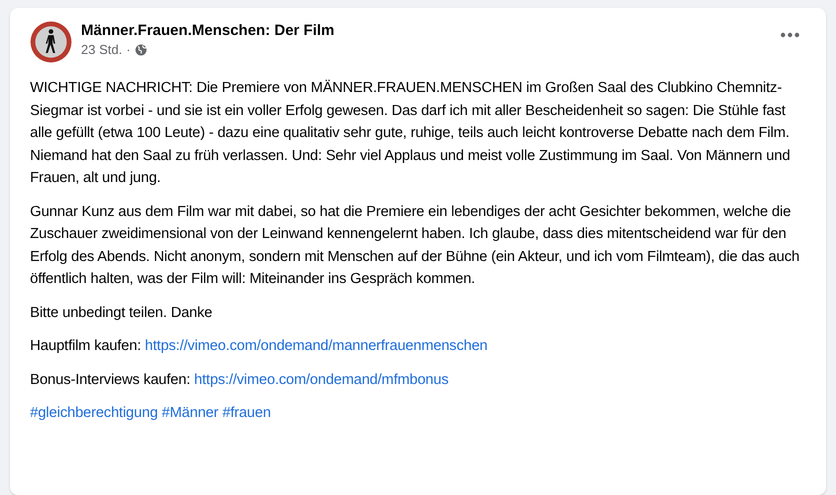 This screenshot has width=836, height=495. Describe the element at coordinates (122, 313) in the screenshot. I see `post-paragraph: Bitte unbedingt teilen. Danke` at that location.